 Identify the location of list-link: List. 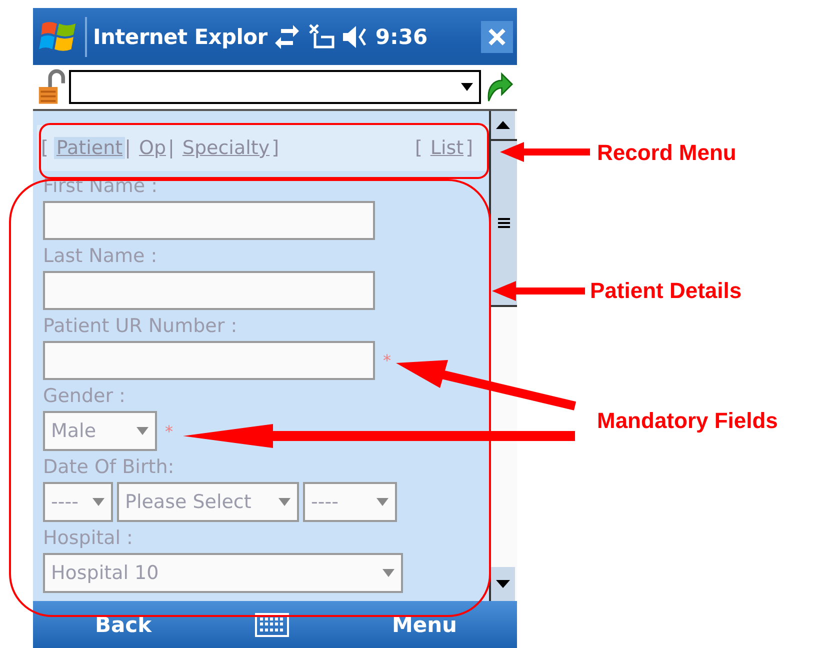
(447, 148).